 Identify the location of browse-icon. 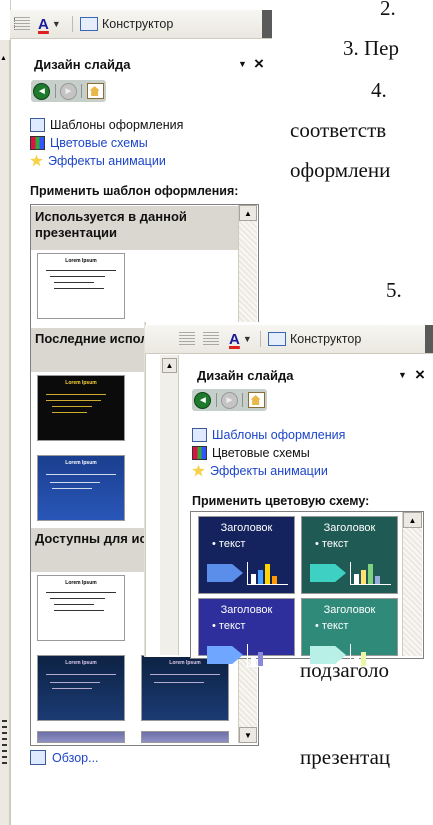
(38, 757).